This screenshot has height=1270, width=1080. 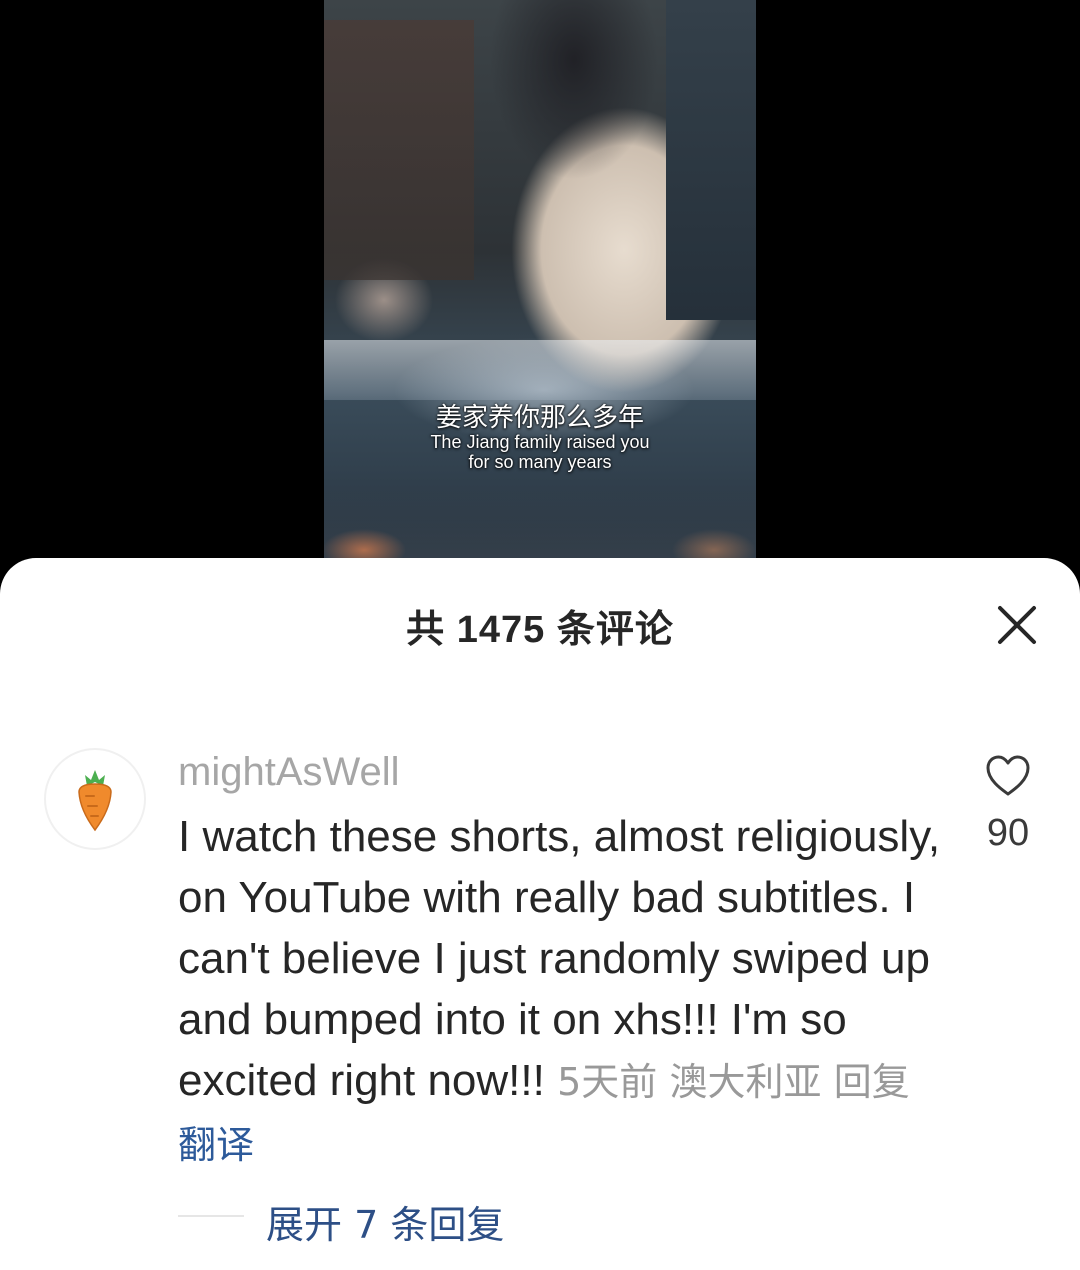 What do you see at coordinates (1008, 833) in the screenshot?
I see `like-count: 90` at bounding box center [1008, 833].